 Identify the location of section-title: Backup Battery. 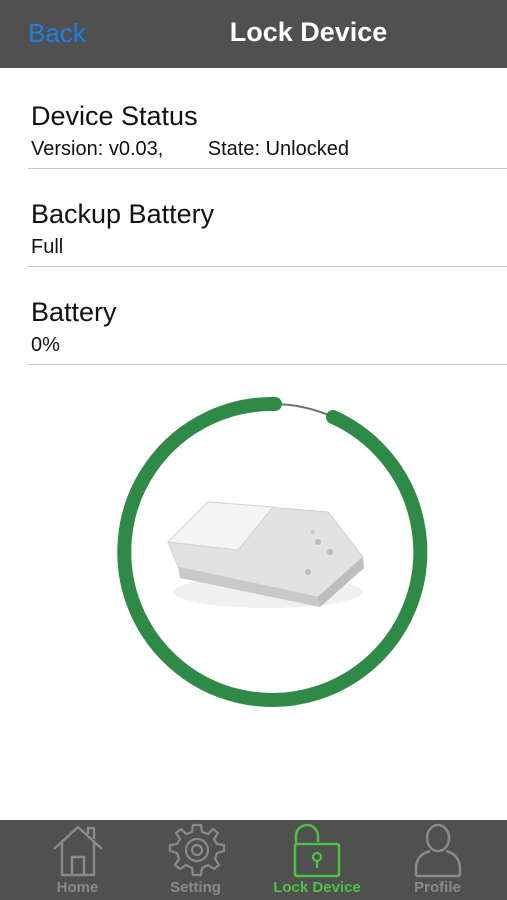
(123, 214).